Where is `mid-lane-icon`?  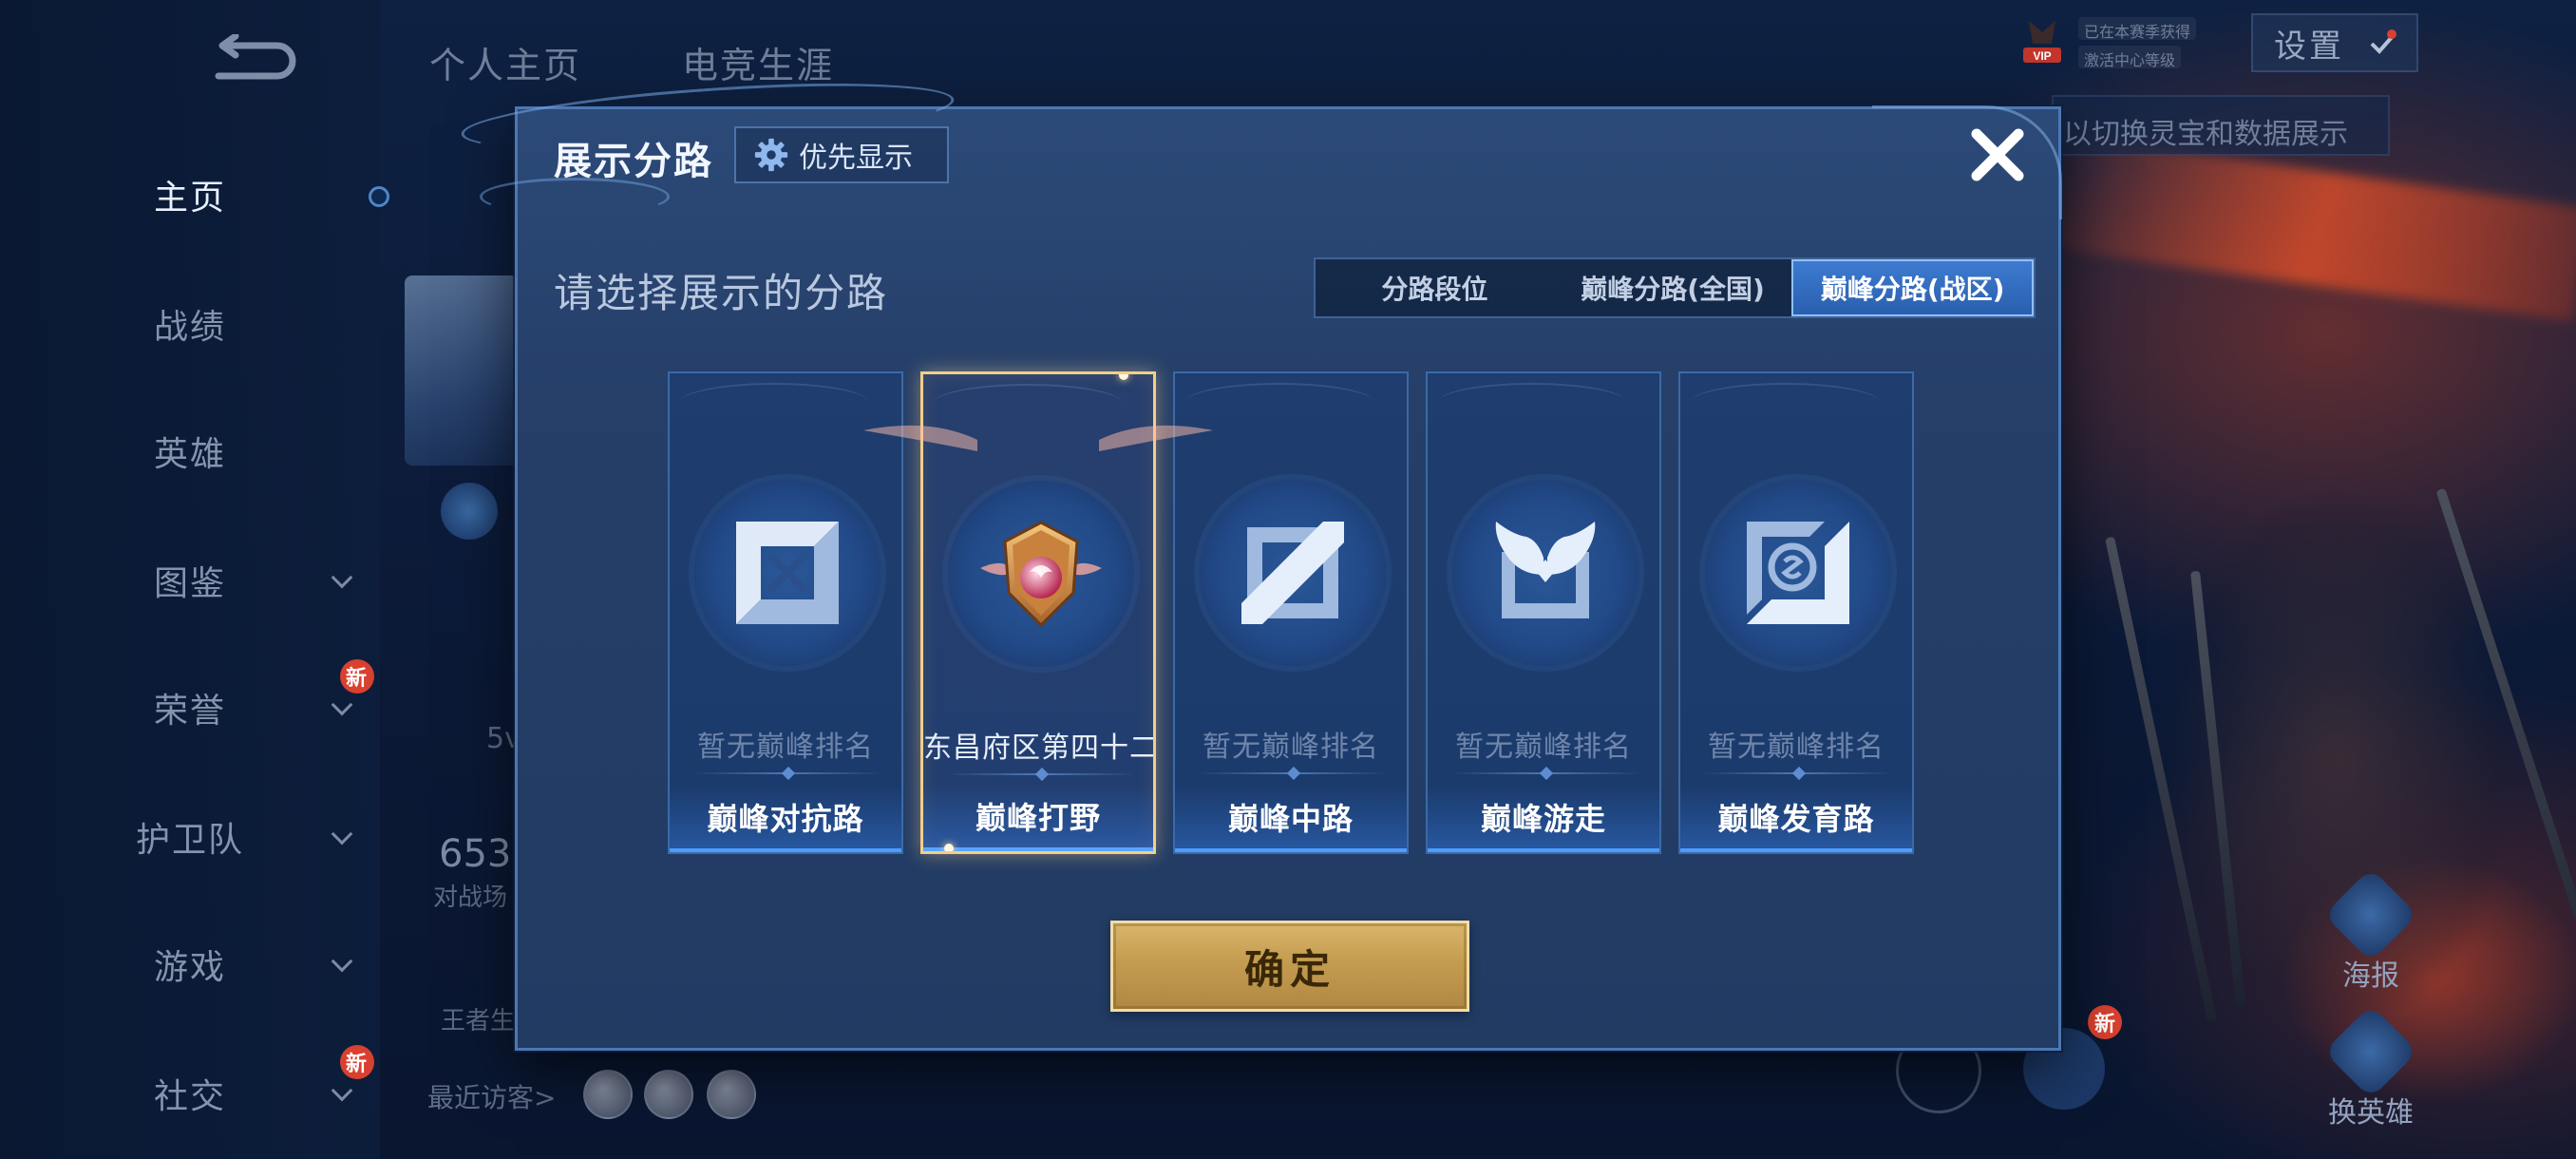
mid-lane-icon is located at coordinates (1292, 573).